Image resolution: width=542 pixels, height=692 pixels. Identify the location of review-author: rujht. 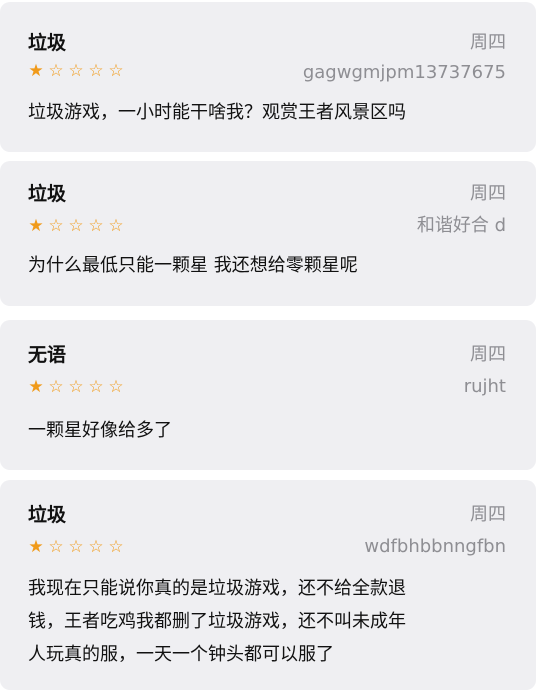
(484, 386).